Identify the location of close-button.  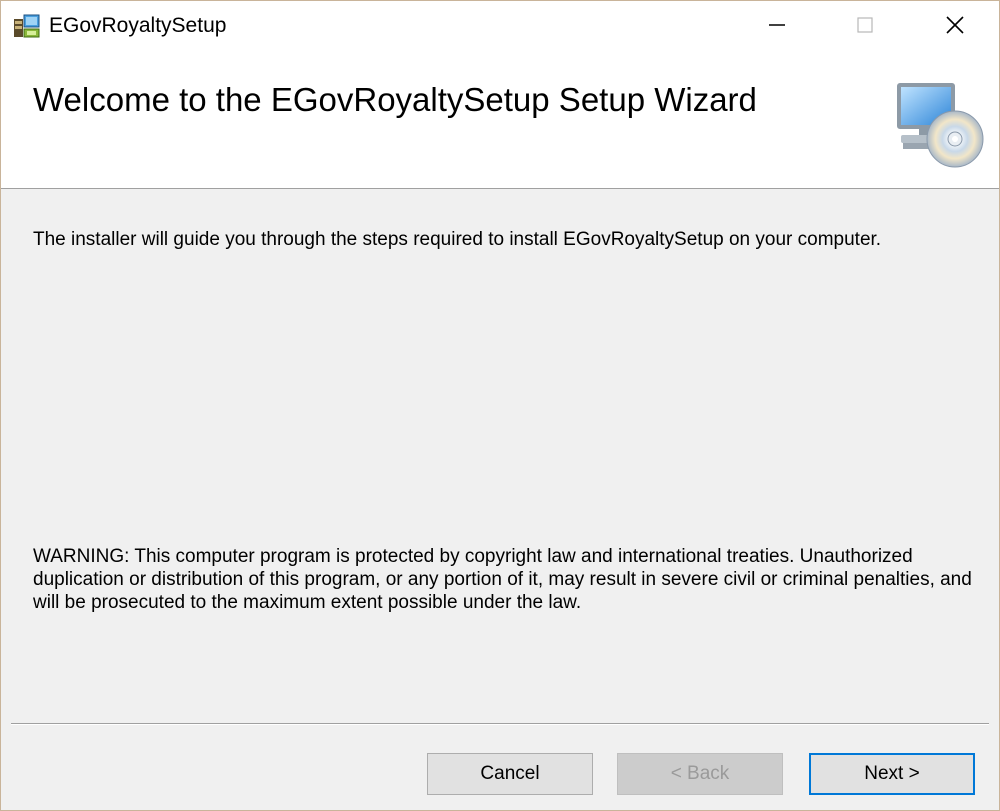
(955, 27).